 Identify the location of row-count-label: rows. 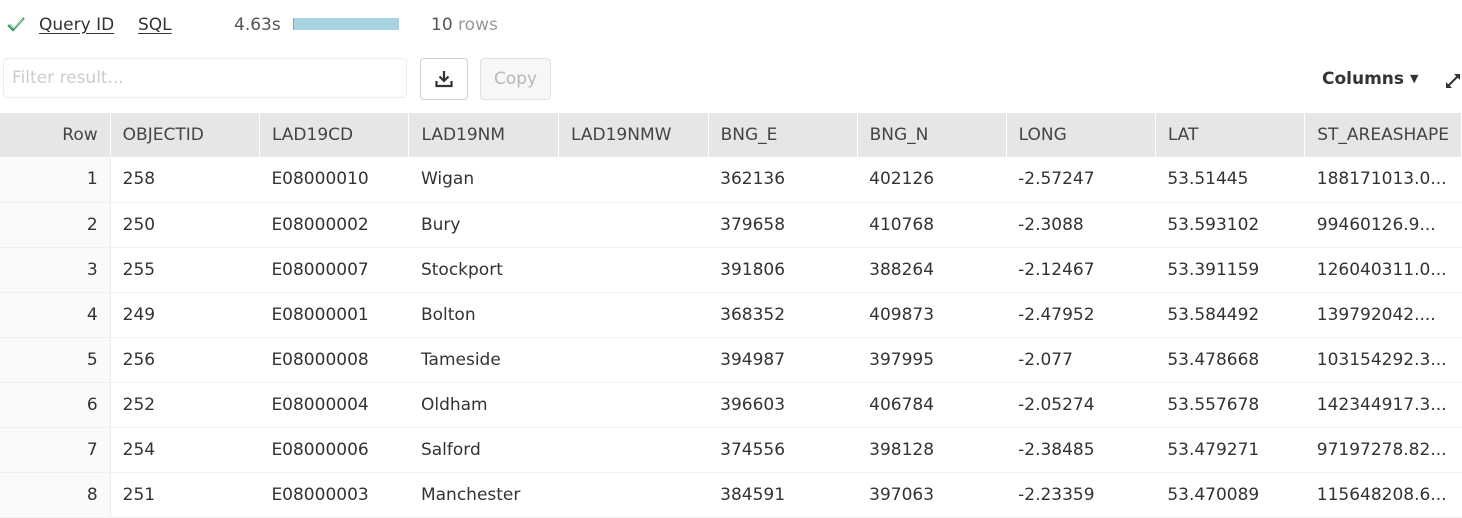
(478, 25).